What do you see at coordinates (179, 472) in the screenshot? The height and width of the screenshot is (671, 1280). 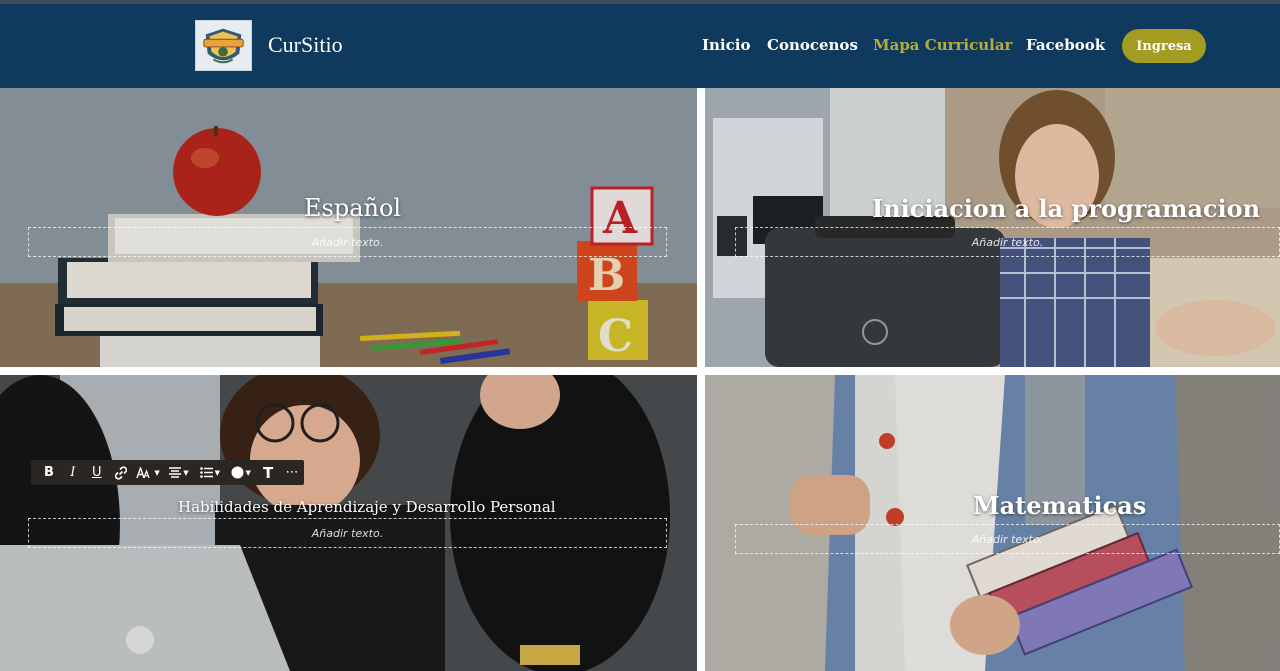 I see `align-icon: ▼` at bounding box center [179, 472].